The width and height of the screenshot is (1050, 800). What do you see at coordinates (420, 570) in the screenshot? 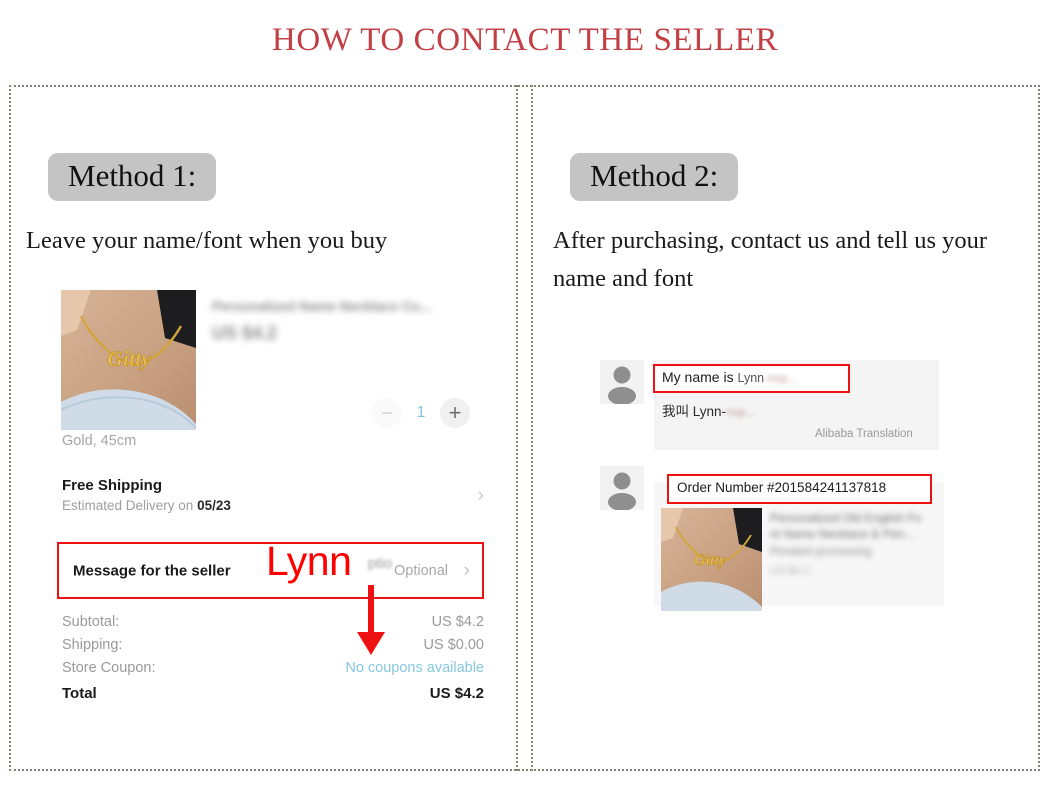
I see `message-for-seller-value: Optional` at bounding box center [420, 570].